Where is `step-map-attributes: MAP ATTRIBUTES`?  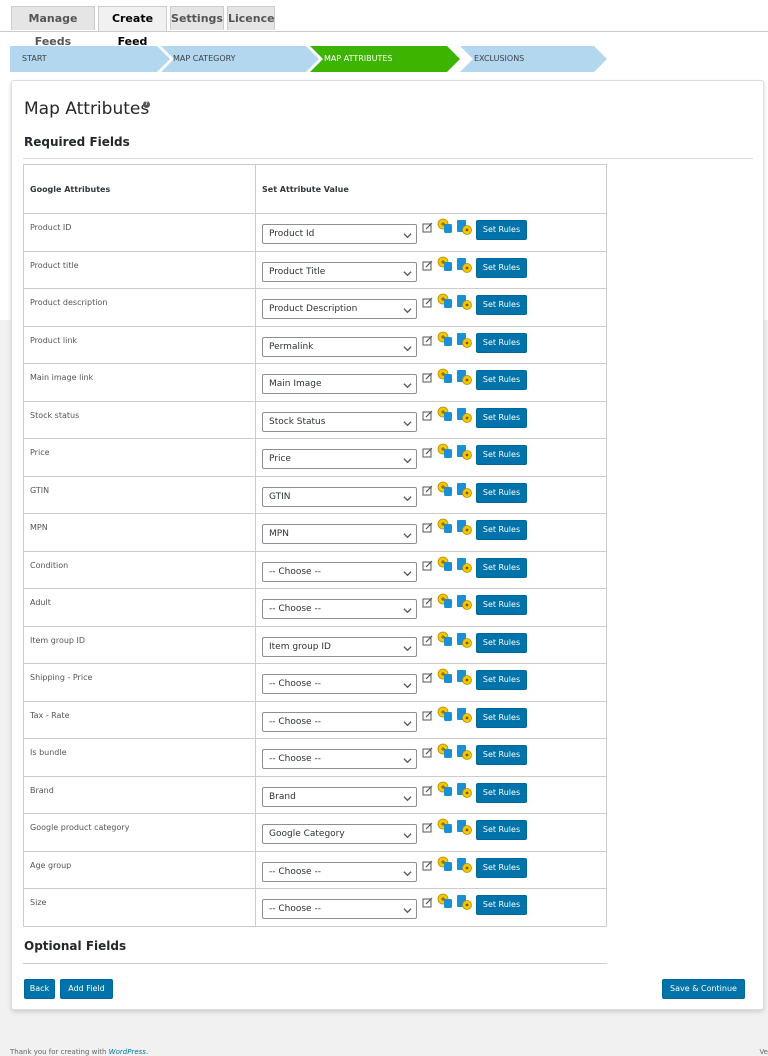 step-map-attributes: MAP ATTRIBUTES is located at coordinates (385, 59).